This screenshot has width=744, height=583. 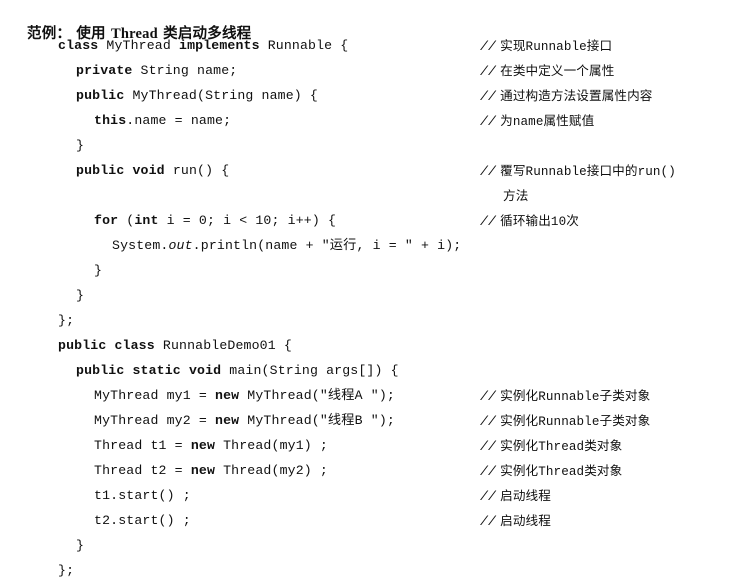 I want to click on code-line-text: Thread t1 = new Thread(my1) ;, so click(x=211, y=445).